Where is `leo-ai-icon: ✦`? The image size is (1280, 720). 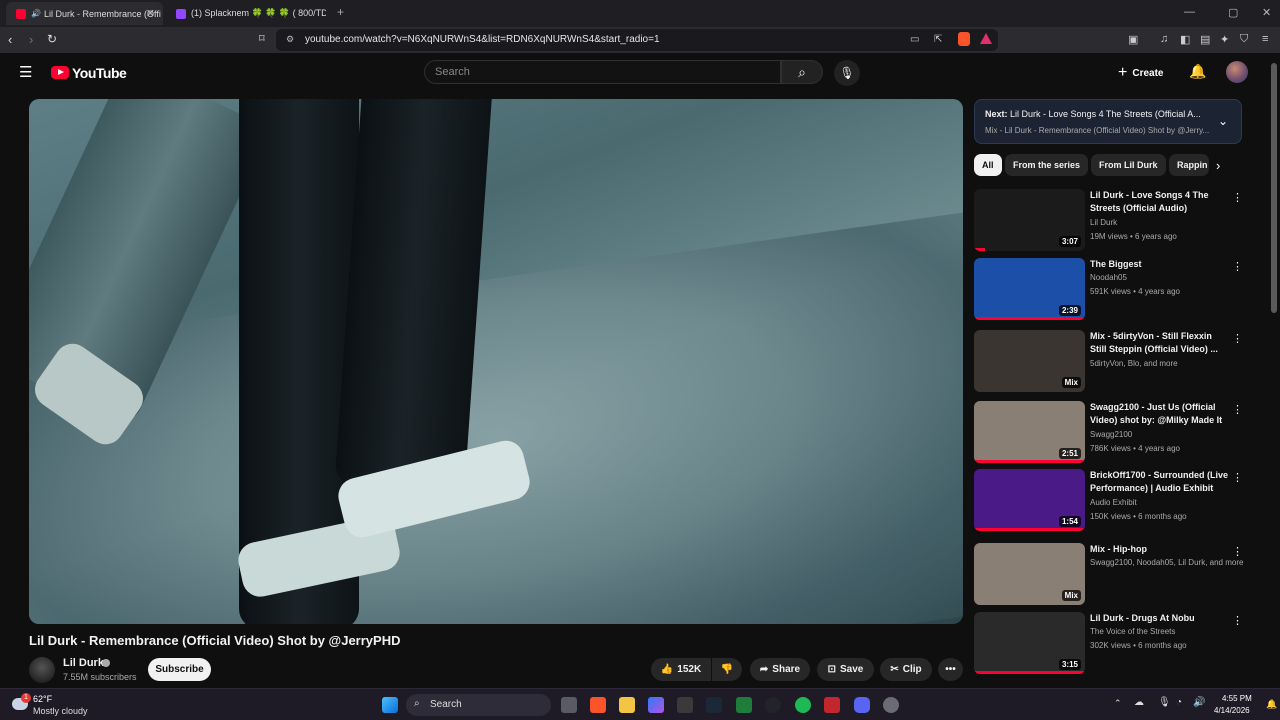 leo-ai-icon: ✦ is located at coordinates (1224, 39).